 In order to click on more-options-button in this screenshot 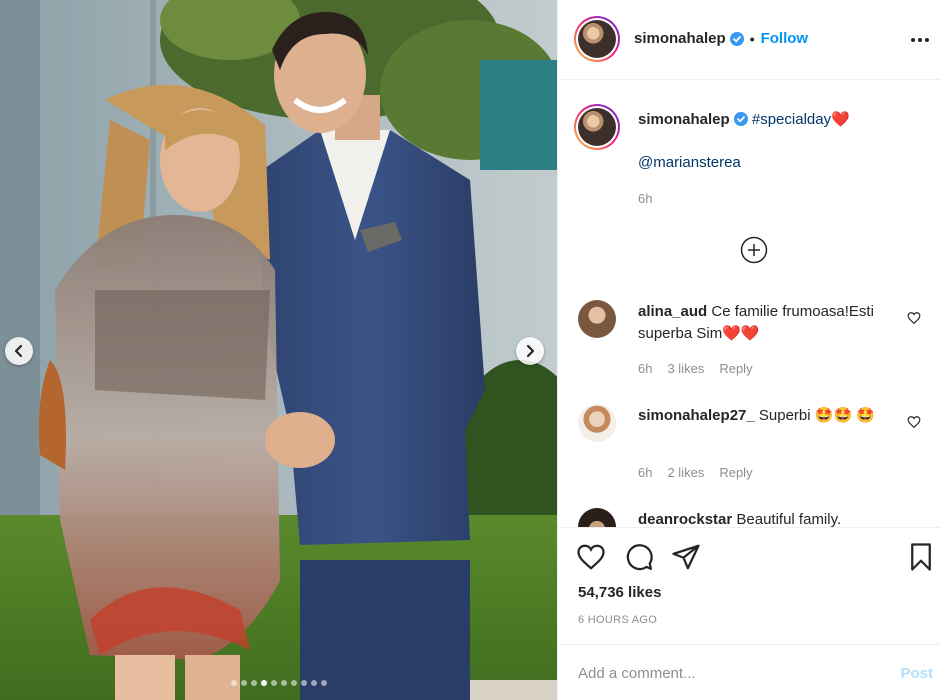, I will do `click(920, 40)`.